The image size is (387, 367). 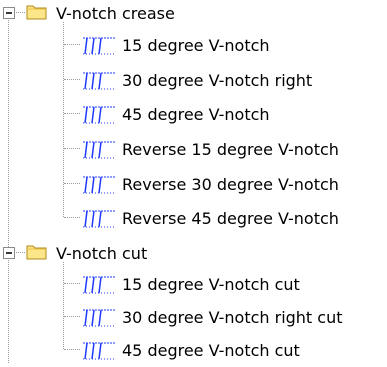 I want to click on tree-leaf-label: 45 degree V-notch, so click(x=196, y=114).